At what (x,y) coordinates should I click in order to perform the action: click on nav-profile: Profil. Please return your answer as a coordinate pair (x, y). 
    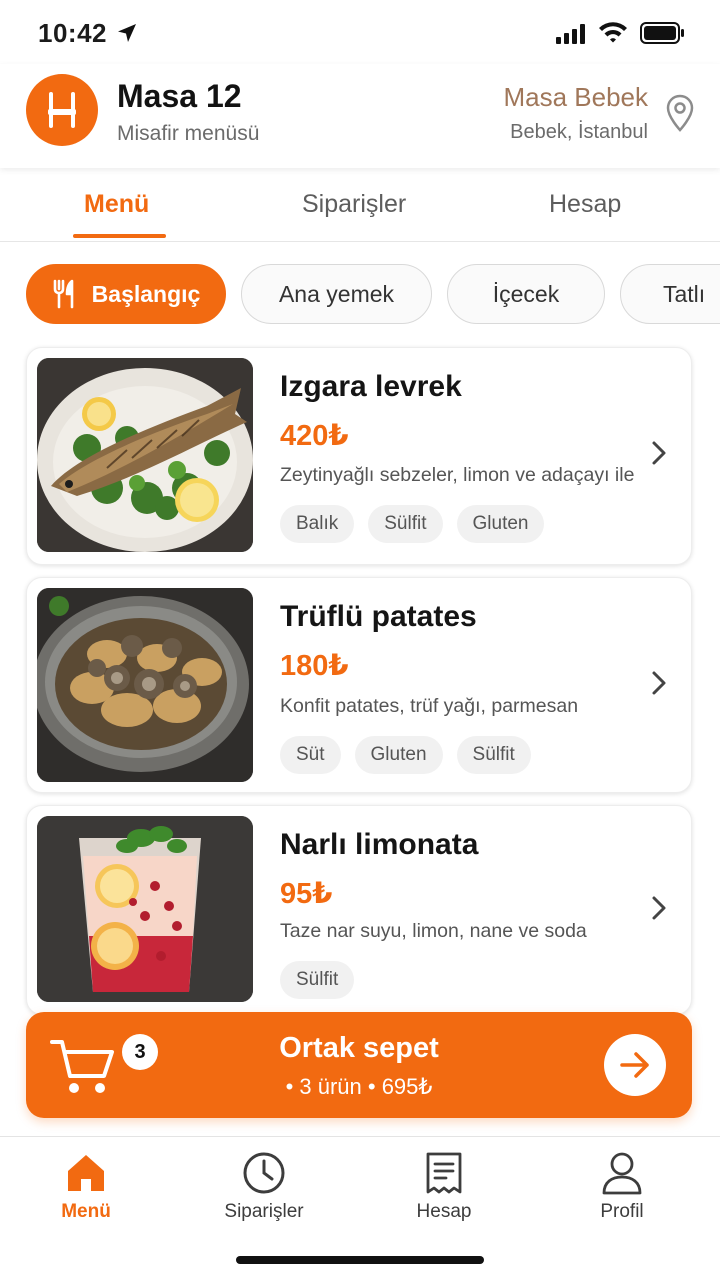
    Looking at the image, I should click on (622, 1187).